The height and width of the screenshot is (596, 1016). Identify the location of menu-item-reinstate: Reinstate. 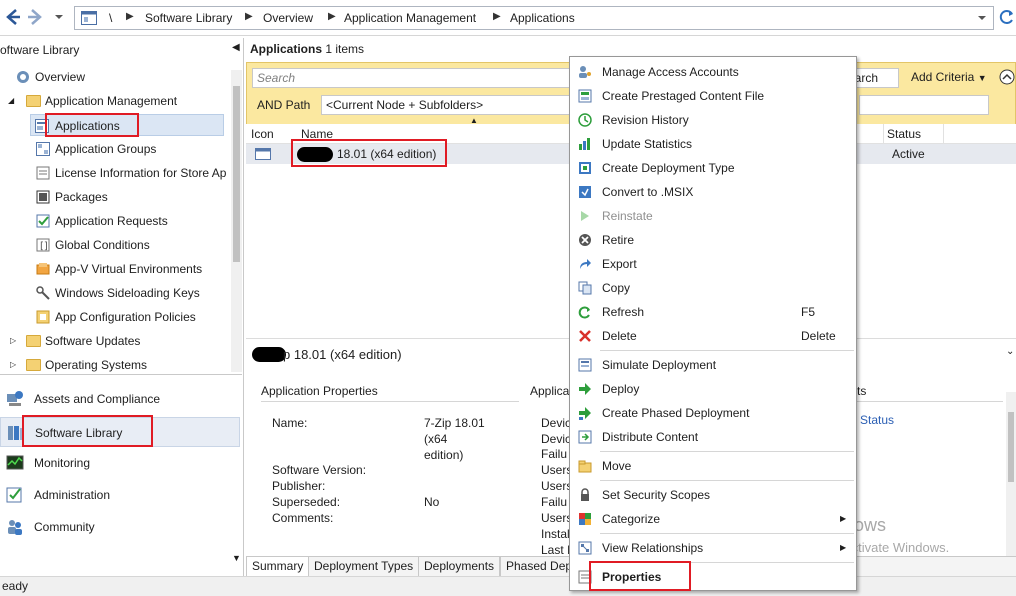
(713, 216).